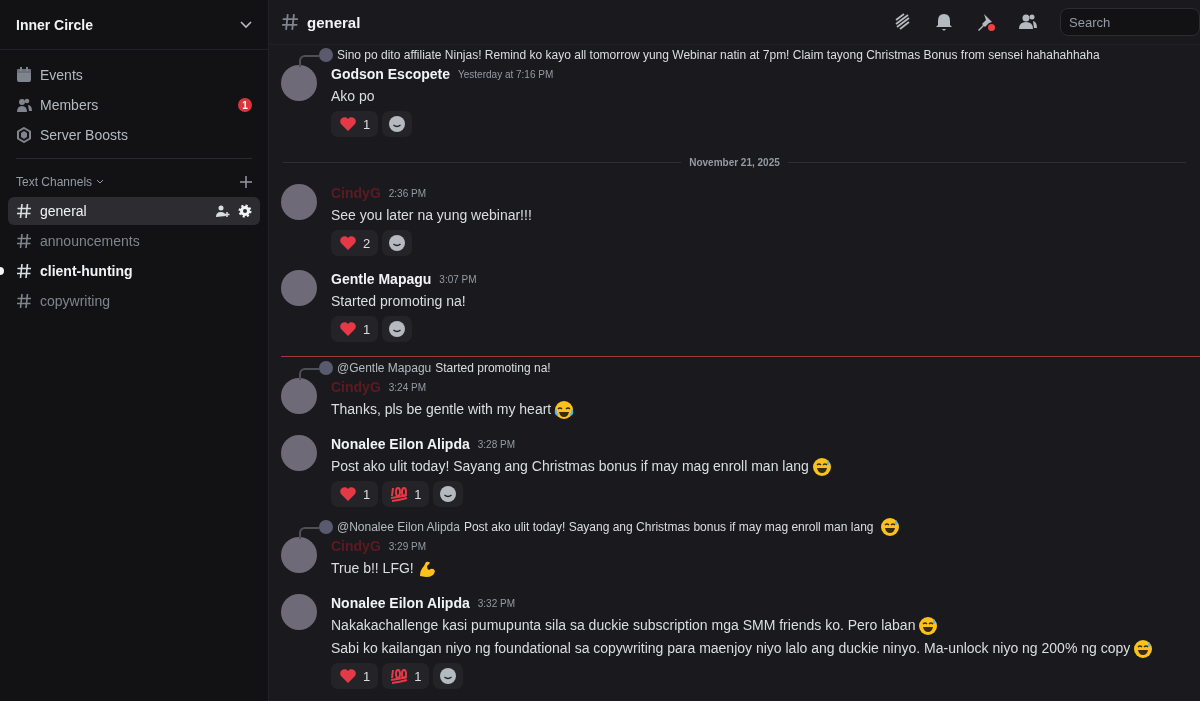 The width and height of the screenshot is (1200, 701). I want to click on nav-item: Members, so click(135, 105).